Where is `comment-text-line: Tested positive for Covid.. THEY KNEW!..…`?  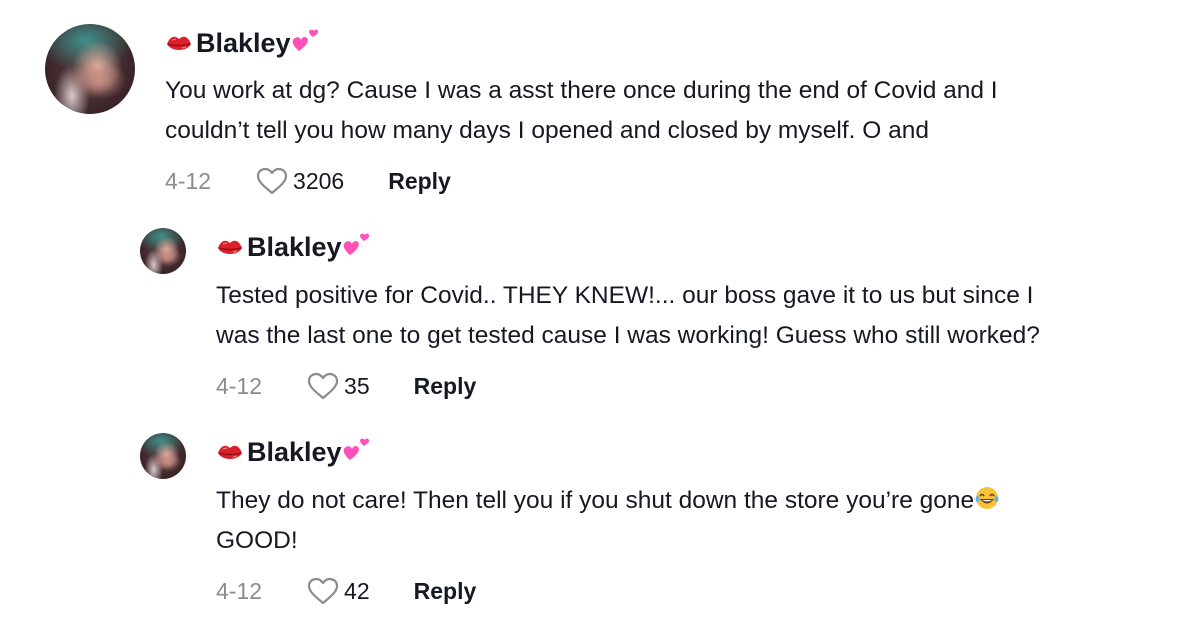 comment-text-line: Tested positive for Covid.. THEY KNEW!..… is located at coordinates (625, 295).